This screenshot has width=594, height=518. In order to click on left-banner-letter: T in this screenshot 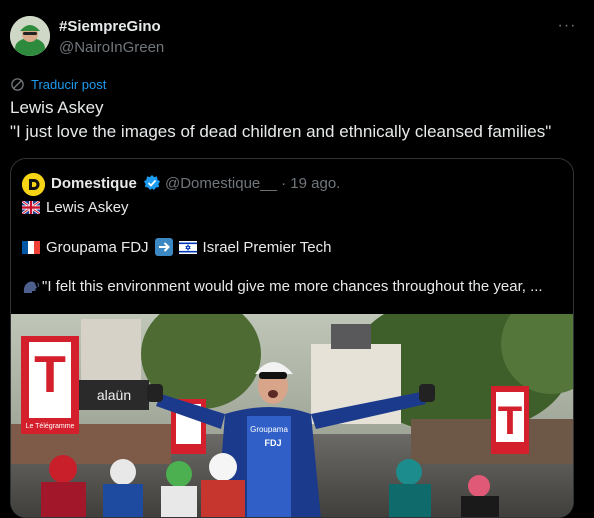, I will do `click(50, 375)`.